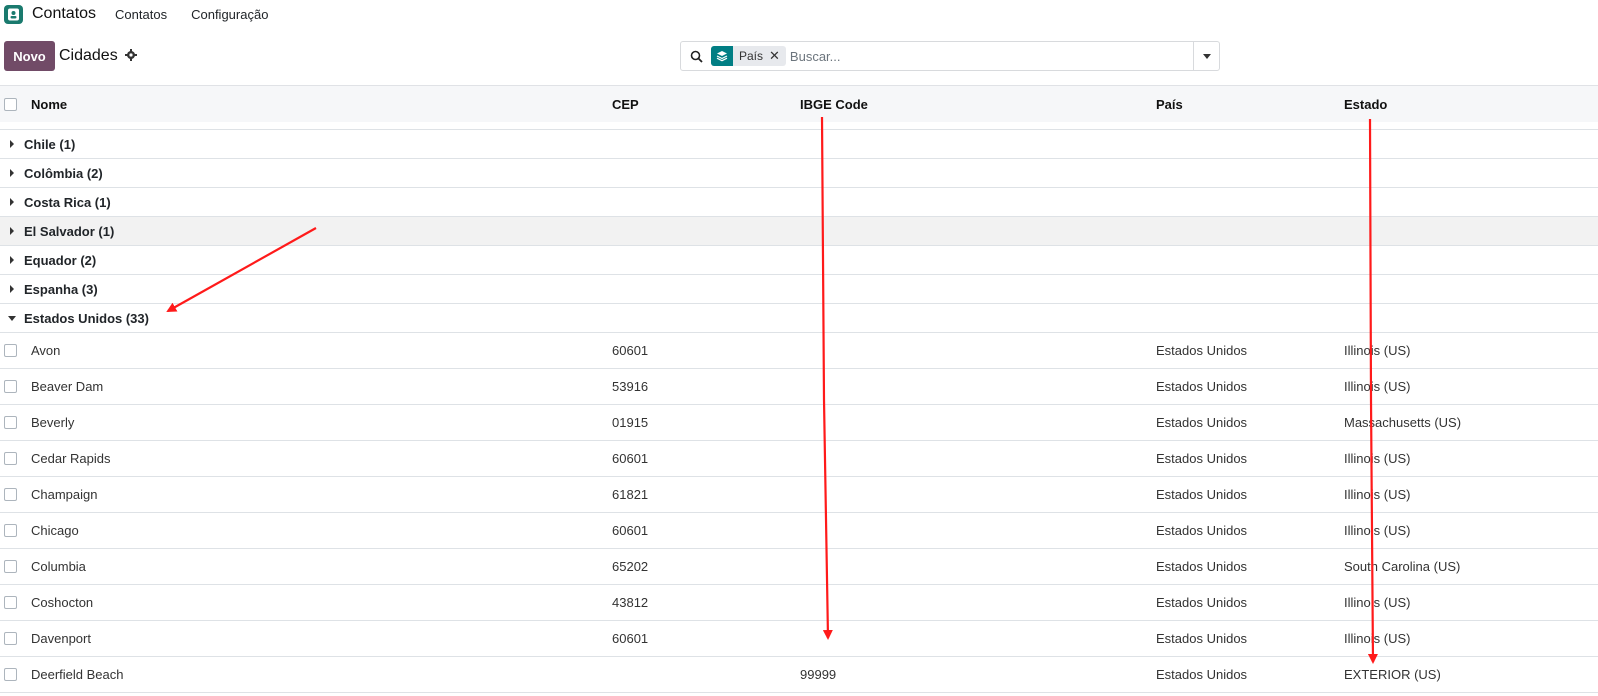  Describe the element at coordinates (625, 104) in the screenshot. I see `header-cep: CEP` at that location.